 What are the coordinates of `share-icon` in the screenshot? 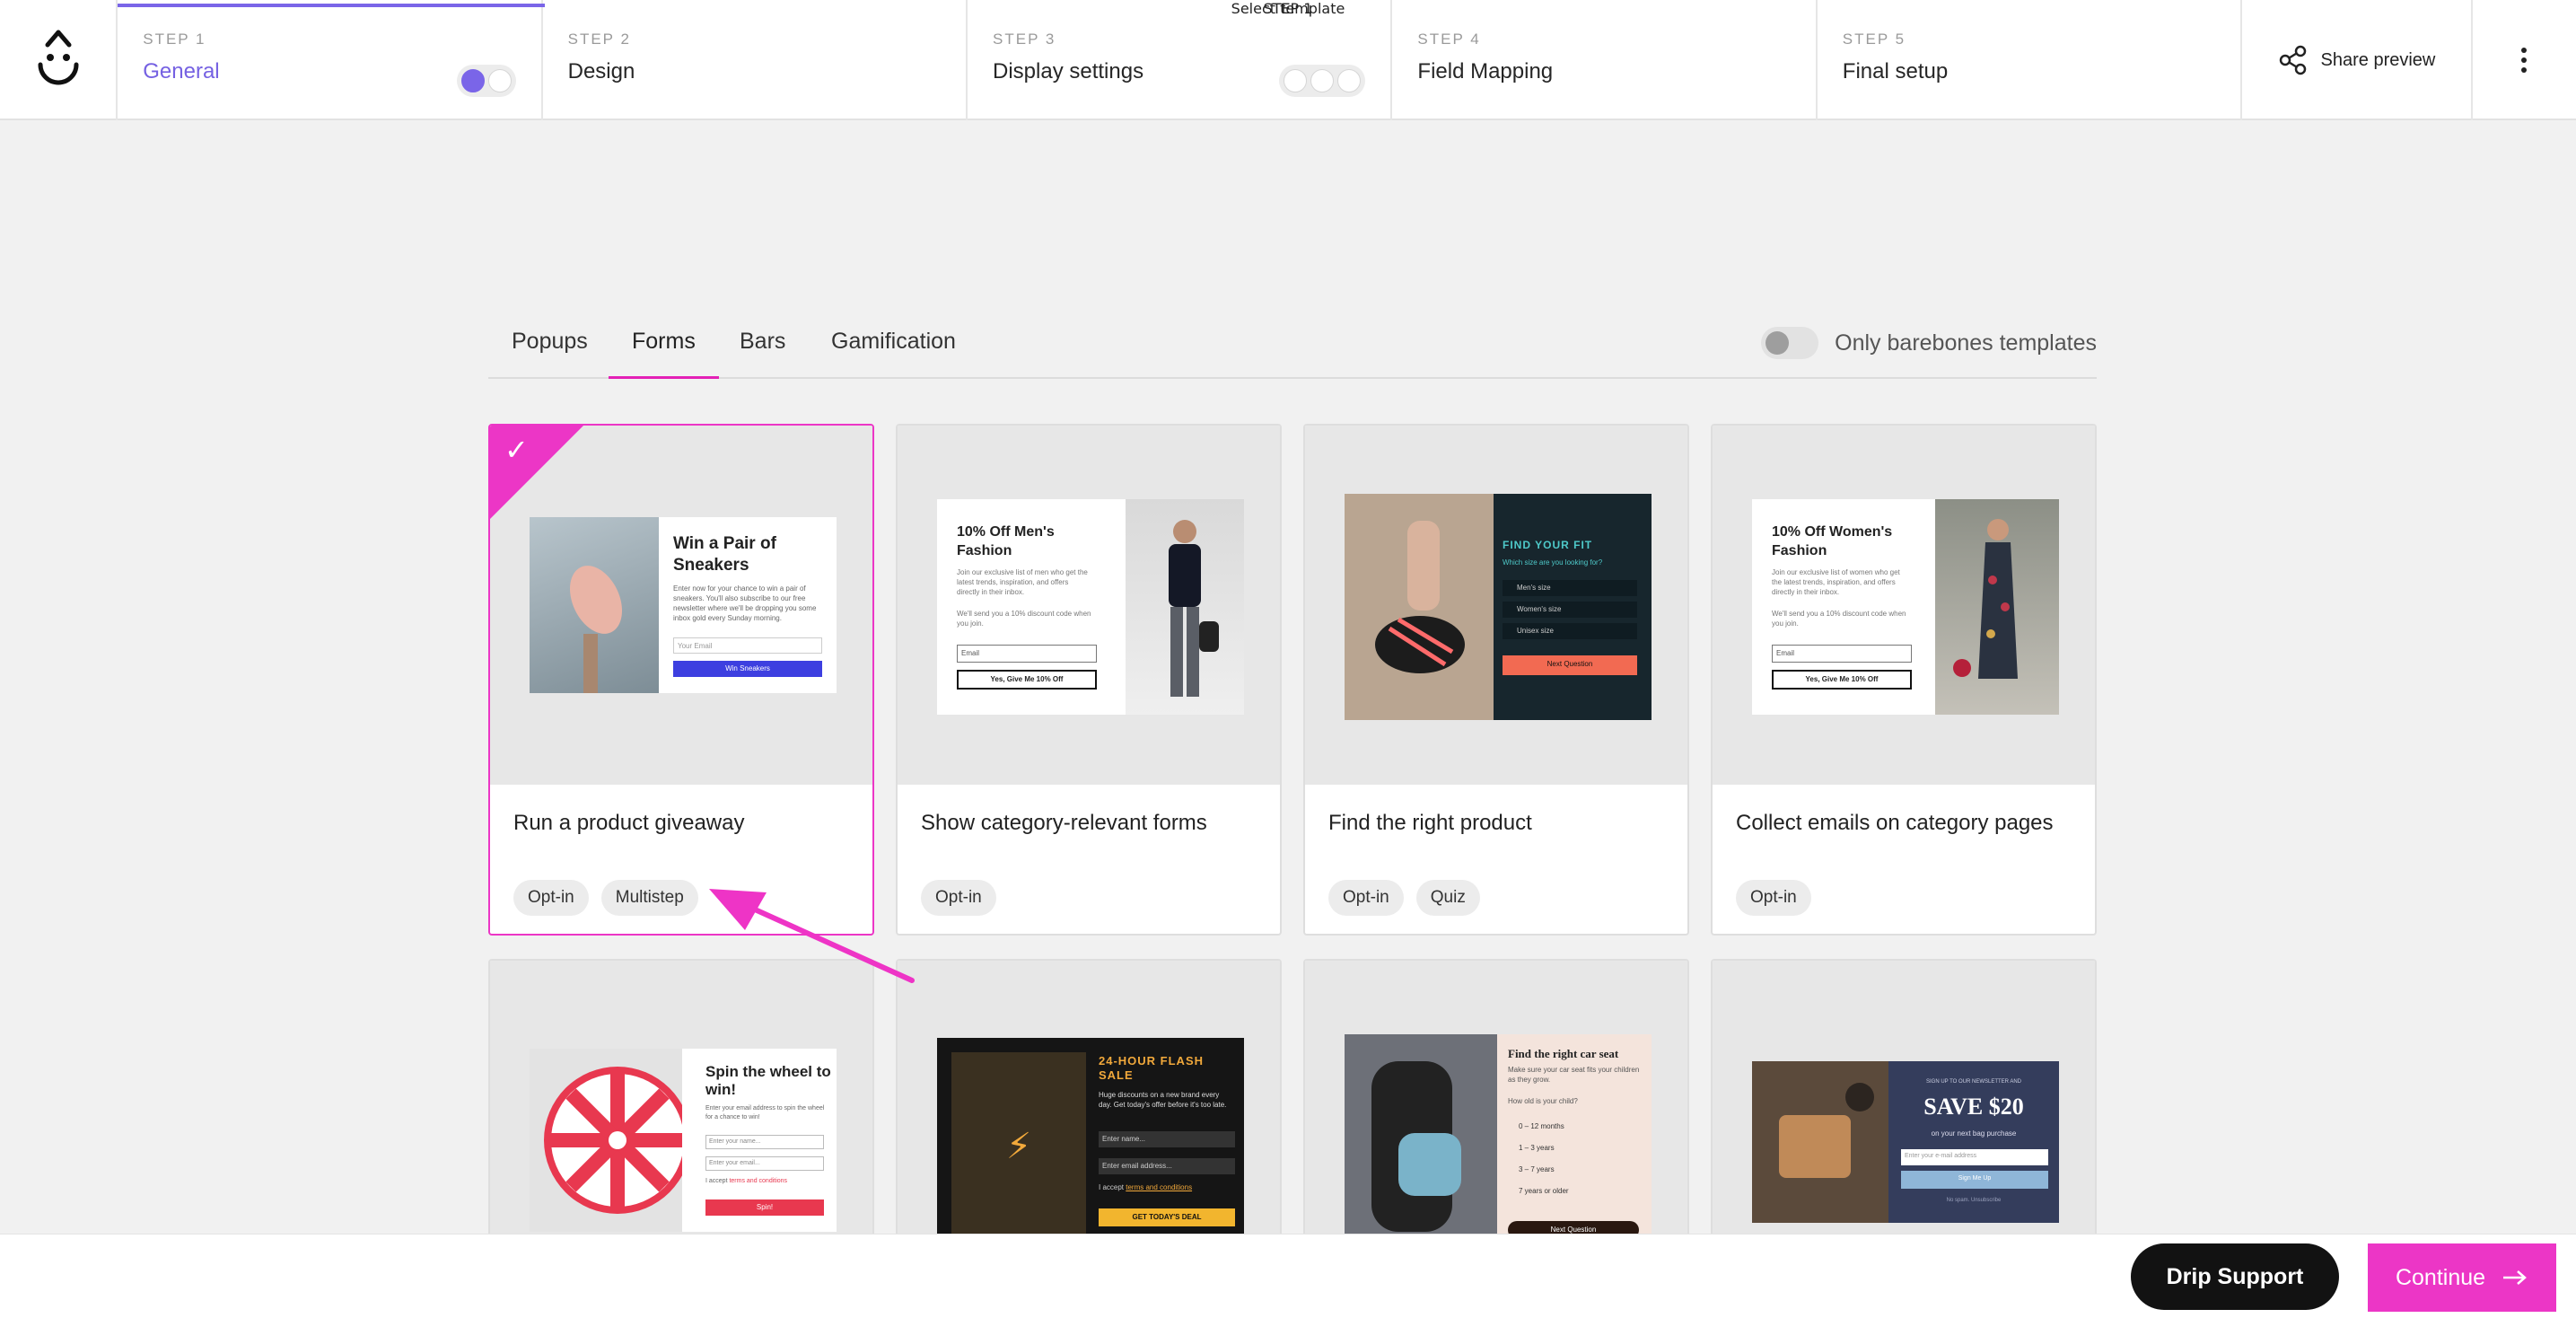 It's located at (2292, 60).